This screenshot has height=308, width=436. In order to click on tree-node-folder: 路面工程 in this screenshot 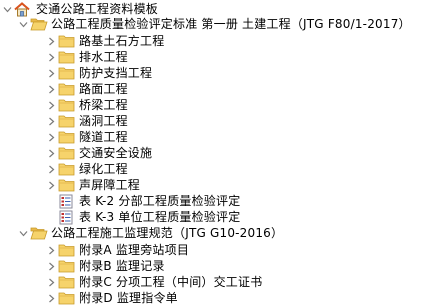, I will do `click(87, 89)`.